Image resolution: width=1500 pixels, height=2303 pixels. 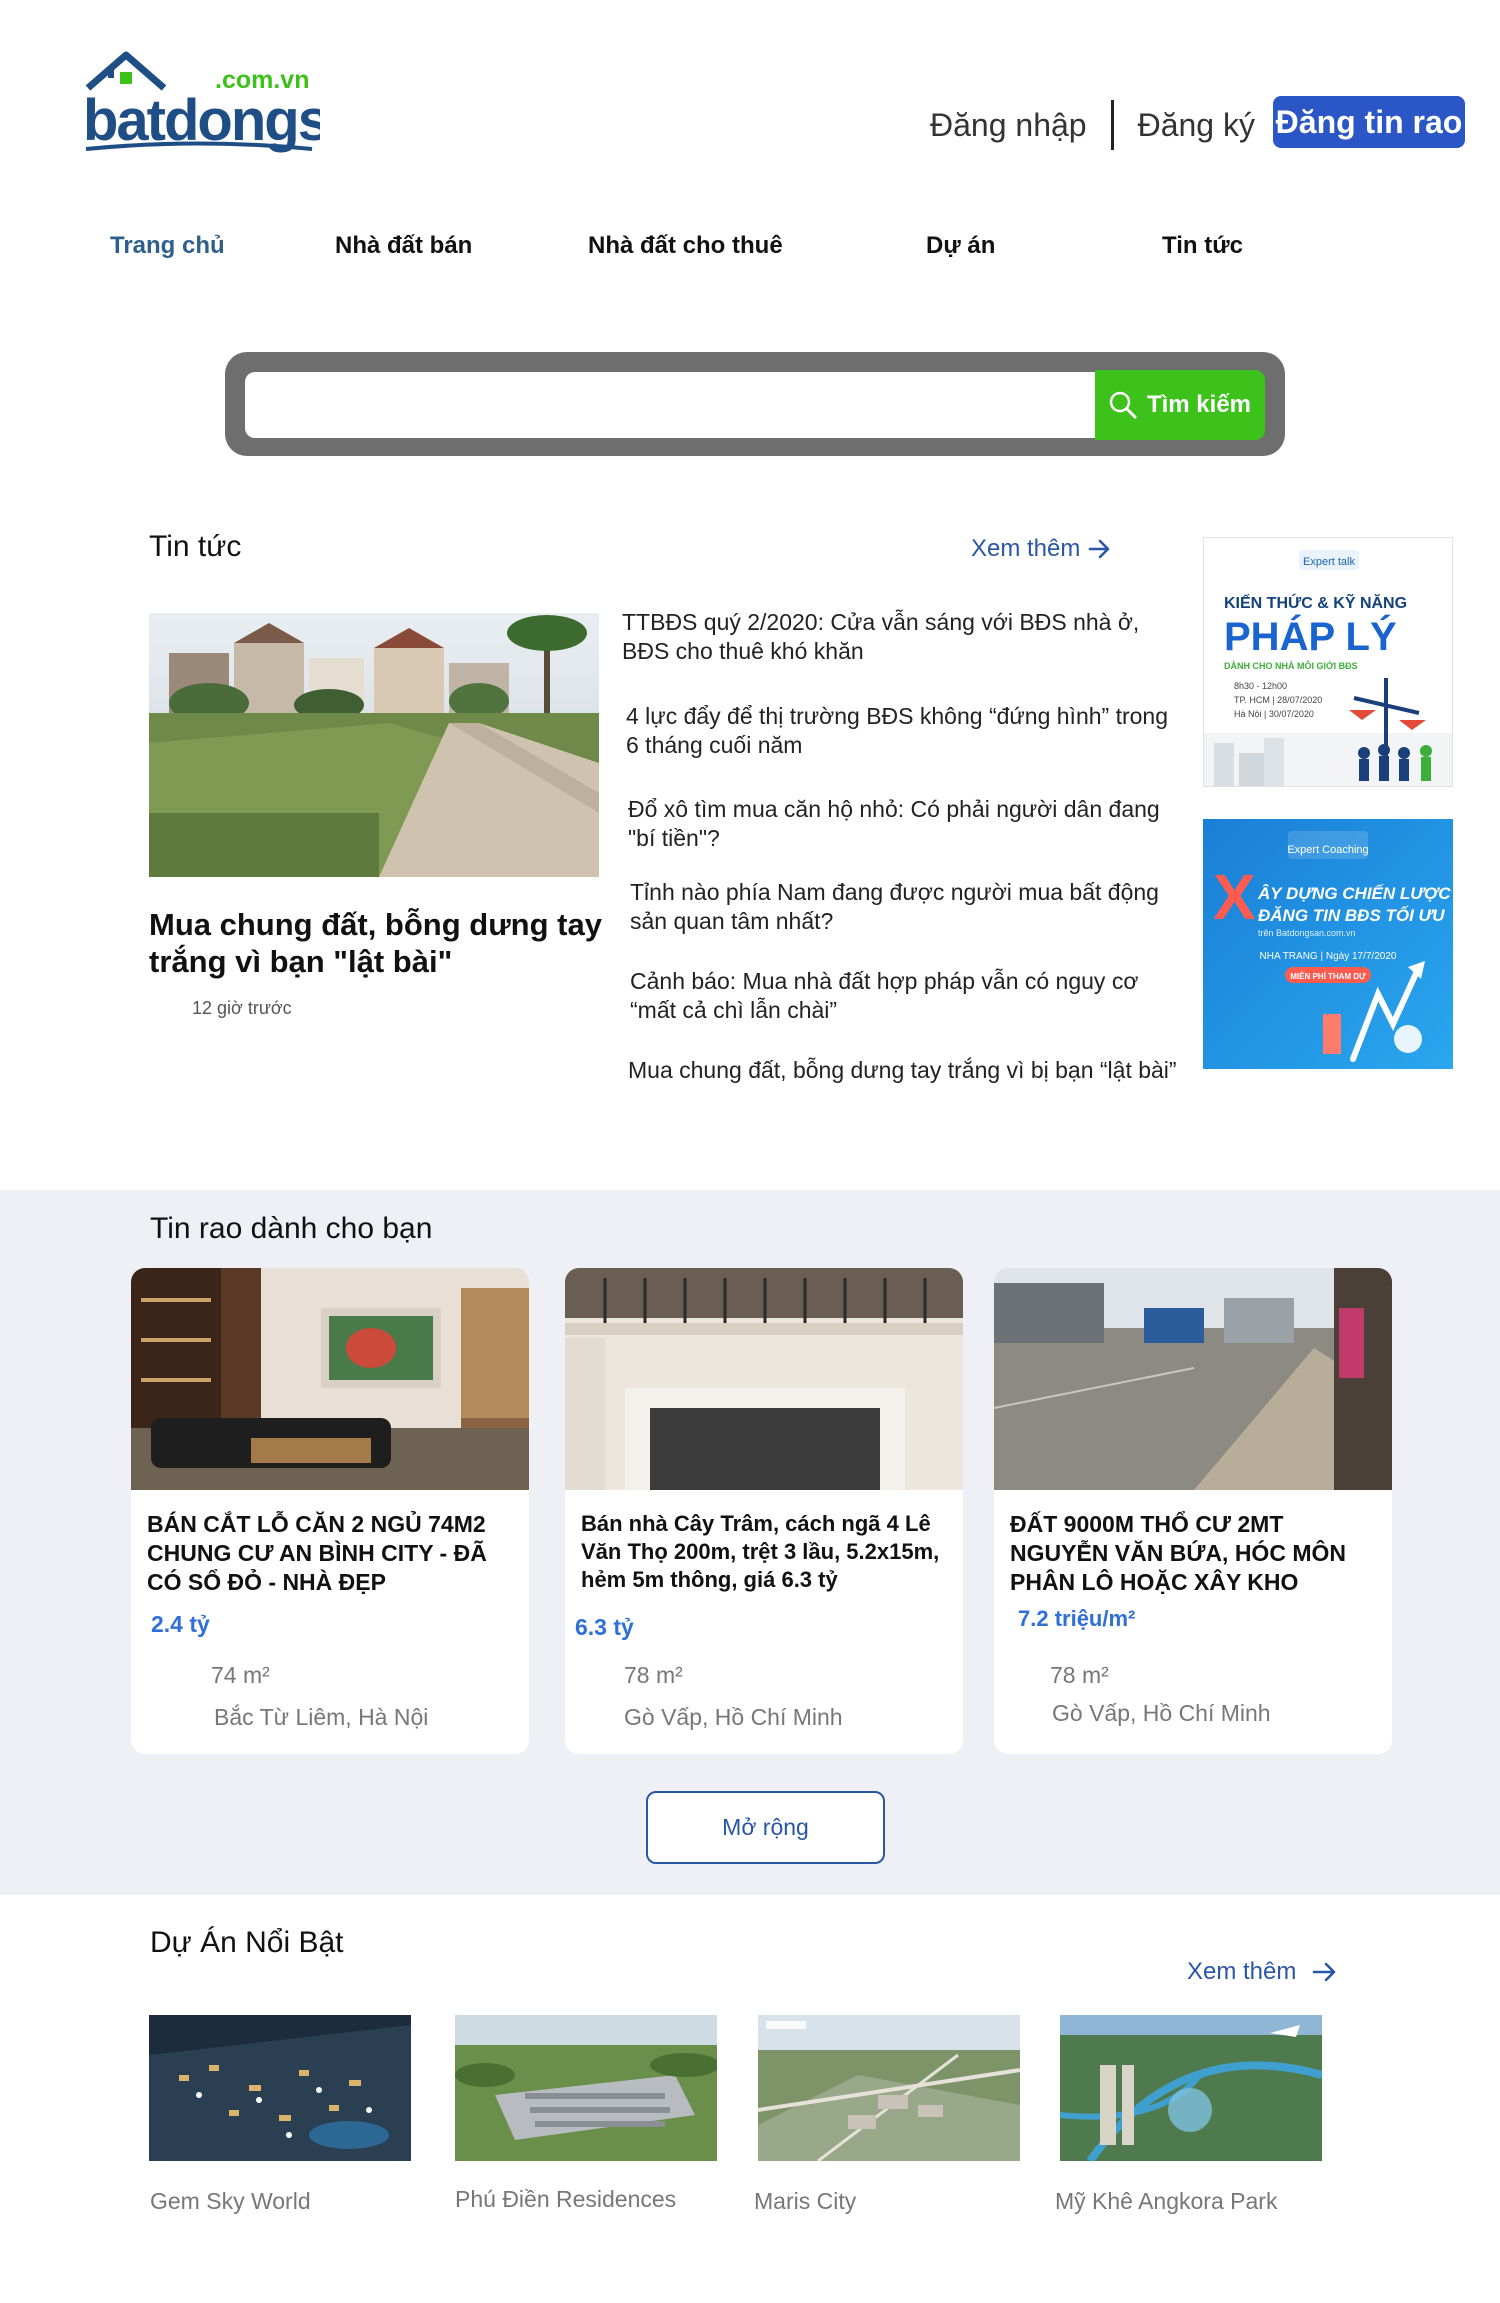 What do you see at coordinates (374, 745) in the screenshot?
I see `news-featured-photo` at bounding box center [374, 745].